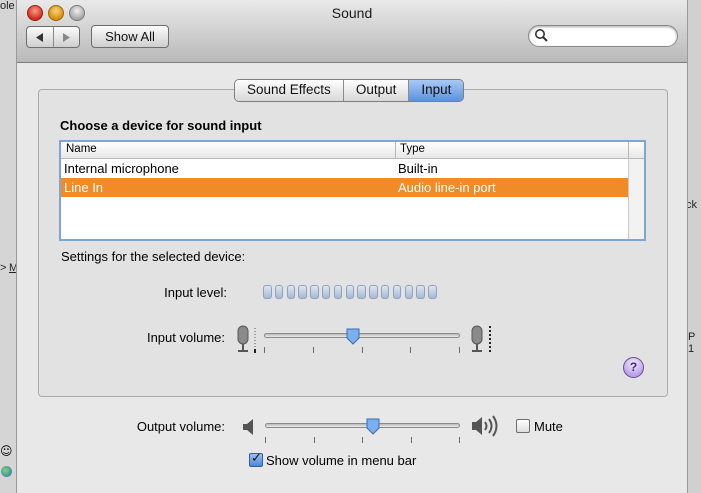  What do you see at coordinates (7, 6) in the screenshot?
I see `background-text-ole: ole` at bounding box center [7, 6].